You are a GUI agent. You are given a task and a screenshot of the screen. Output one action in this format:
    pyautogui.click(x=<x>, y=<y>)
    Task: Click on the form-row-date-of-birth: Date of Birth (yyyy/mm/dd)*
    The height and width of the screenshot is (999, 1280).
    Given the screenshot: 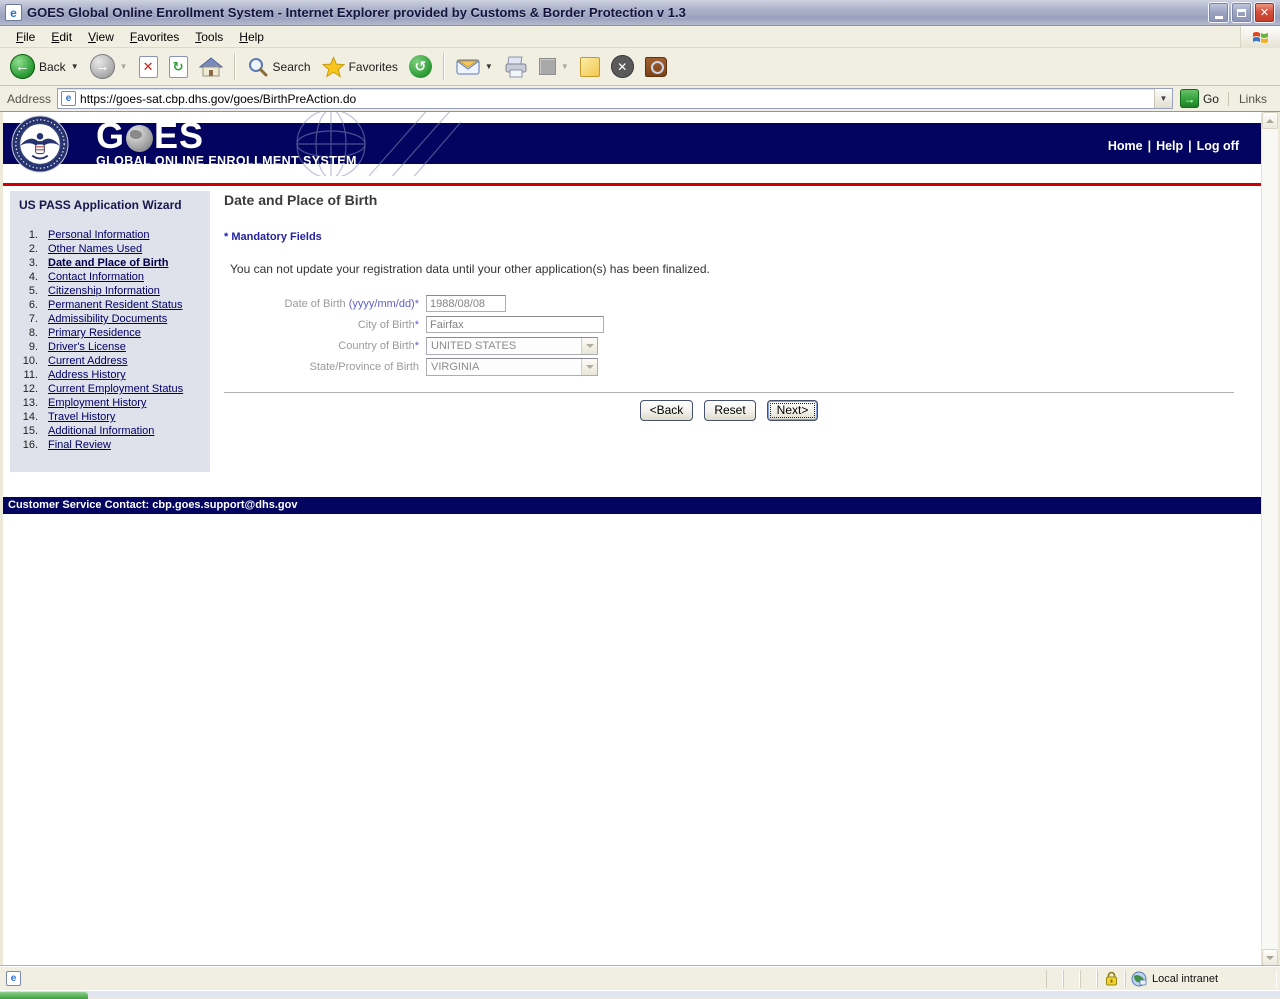 What is the action you would take?
    pyautogui.click(x=731, y=303)
    